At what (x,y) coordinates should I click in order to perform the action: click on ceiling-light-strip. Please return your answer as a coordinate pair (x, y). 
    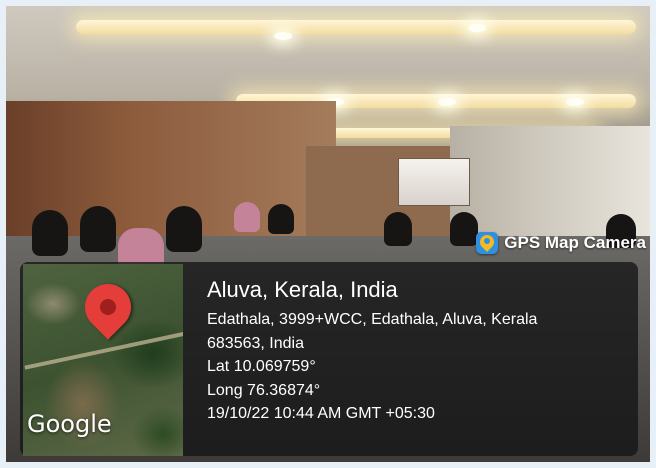
    Looking at the image, I should click on (356, 27).